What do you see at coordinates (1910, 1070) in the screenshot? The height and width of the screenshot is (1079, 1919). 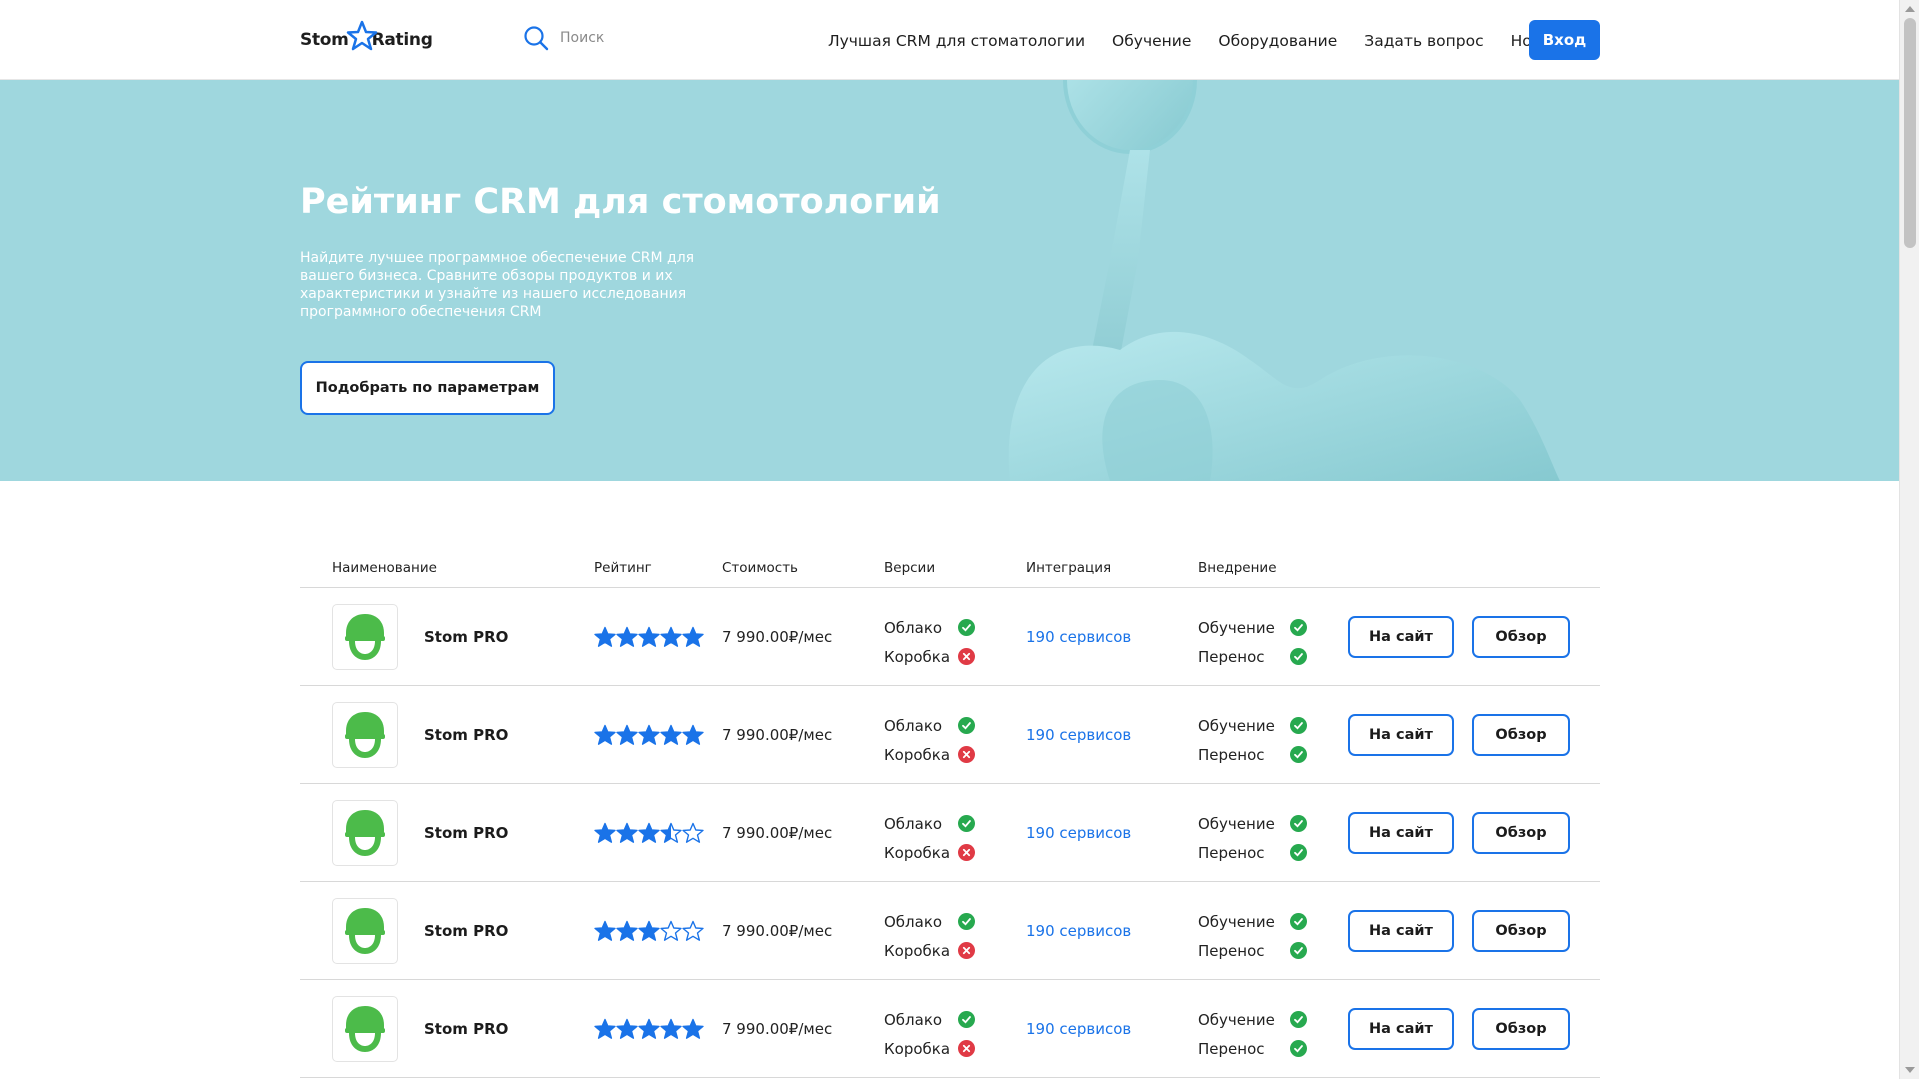 I see `scroll-down-arrow-icon` at bounding box center [1910, 1070].